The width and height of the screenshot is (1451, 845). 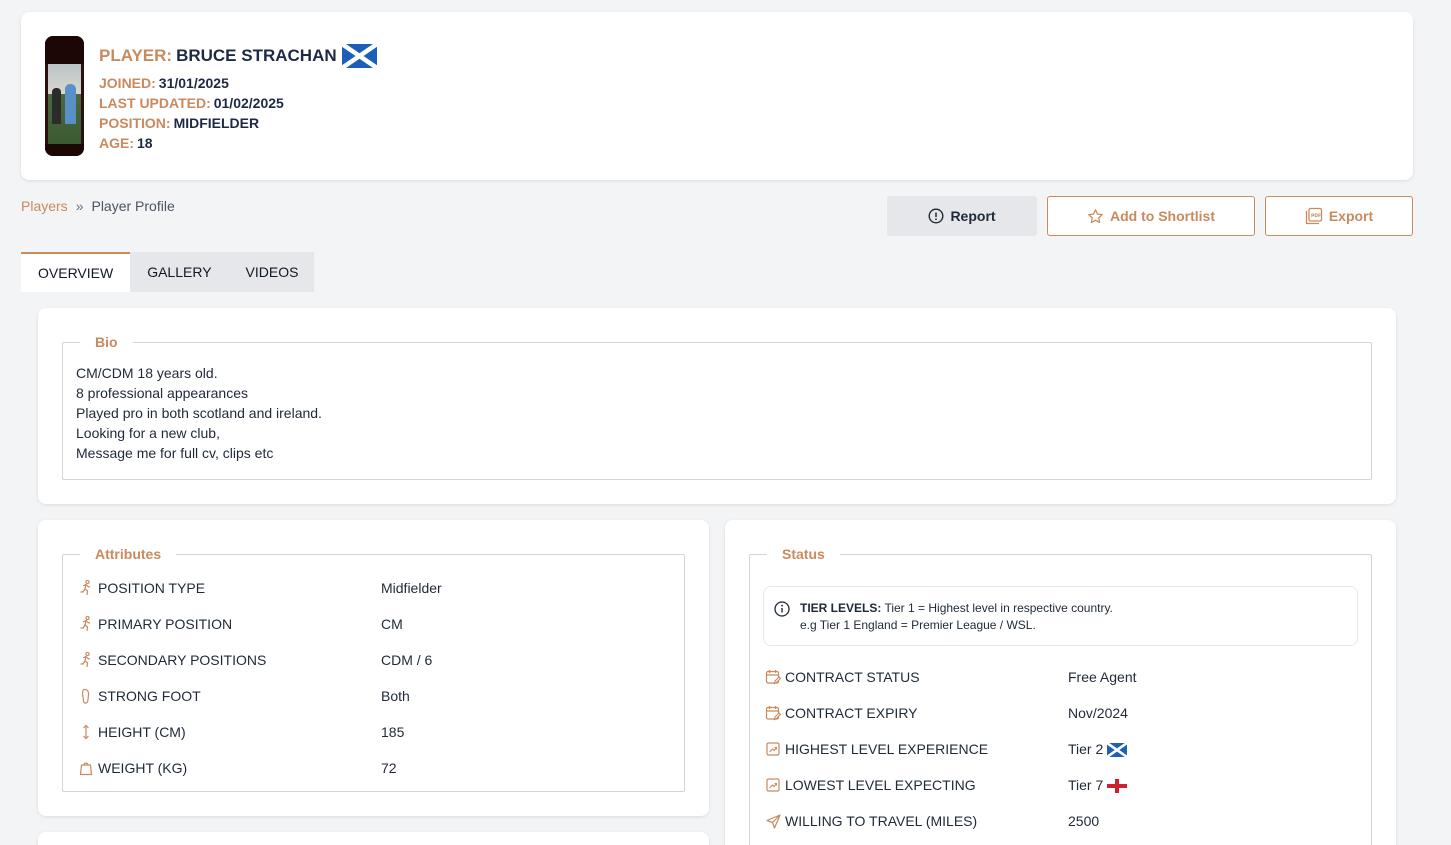 I want to click on age-value: 18, so click(x=145, y=143).